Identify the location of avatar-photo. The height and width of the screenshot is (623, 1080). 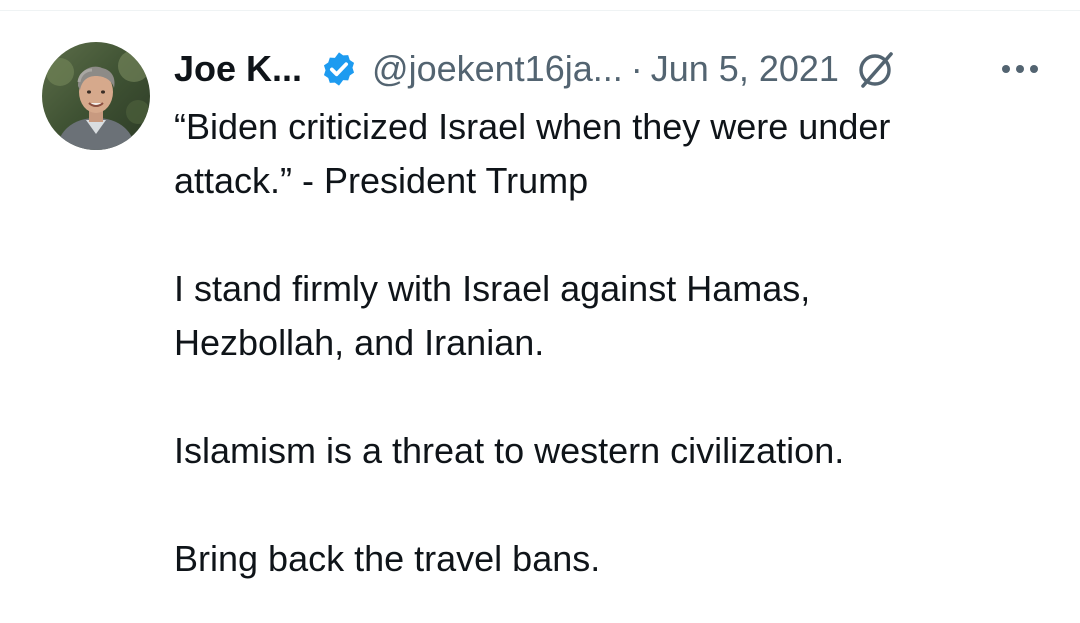
(96, 96).